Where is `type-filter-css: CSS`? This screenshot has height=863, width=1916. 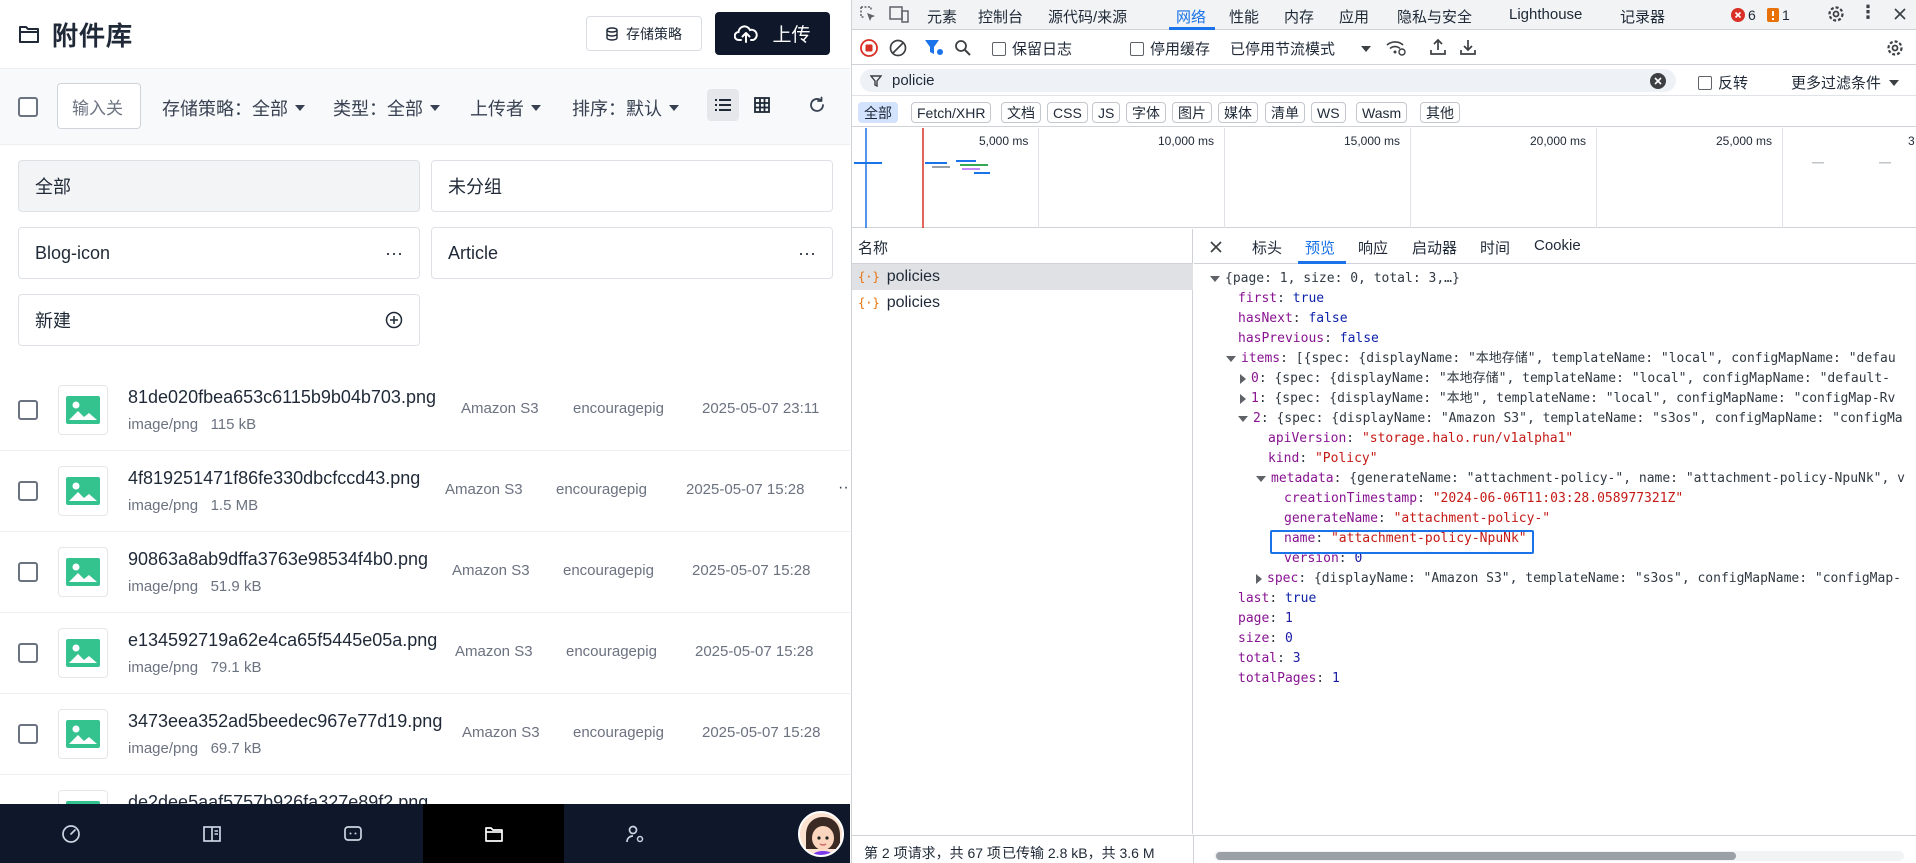 type-filter-css: CSS is located at coordinates (1067, 112).